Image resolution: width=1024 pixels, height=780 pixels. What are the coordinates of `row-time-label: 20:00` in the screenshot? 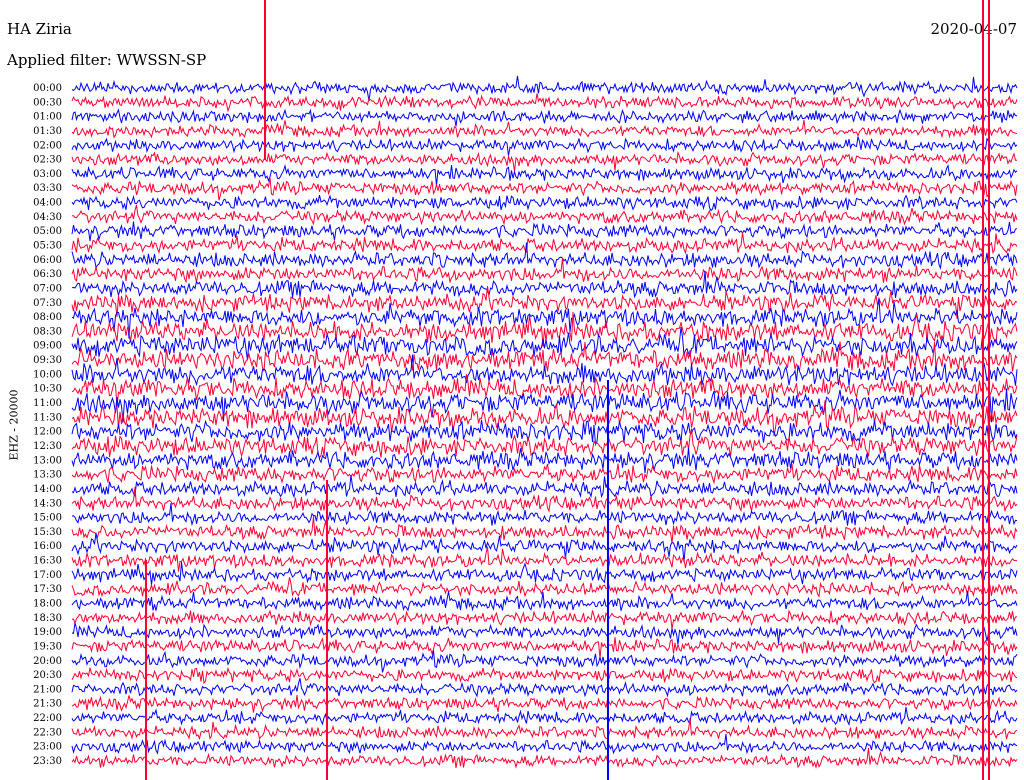 It's located at (47, 661).